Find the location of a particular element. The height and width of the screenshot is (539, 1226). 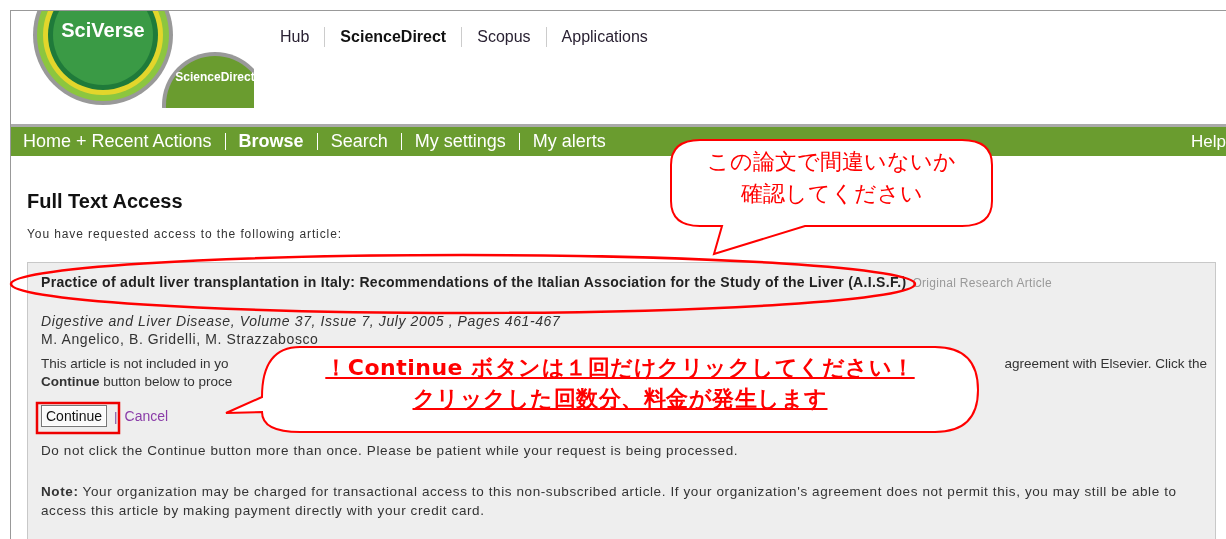

warning-text: Do not click the Continue button more than once. Please be patient while your request is being processed. is located at coordinates (390, 451).